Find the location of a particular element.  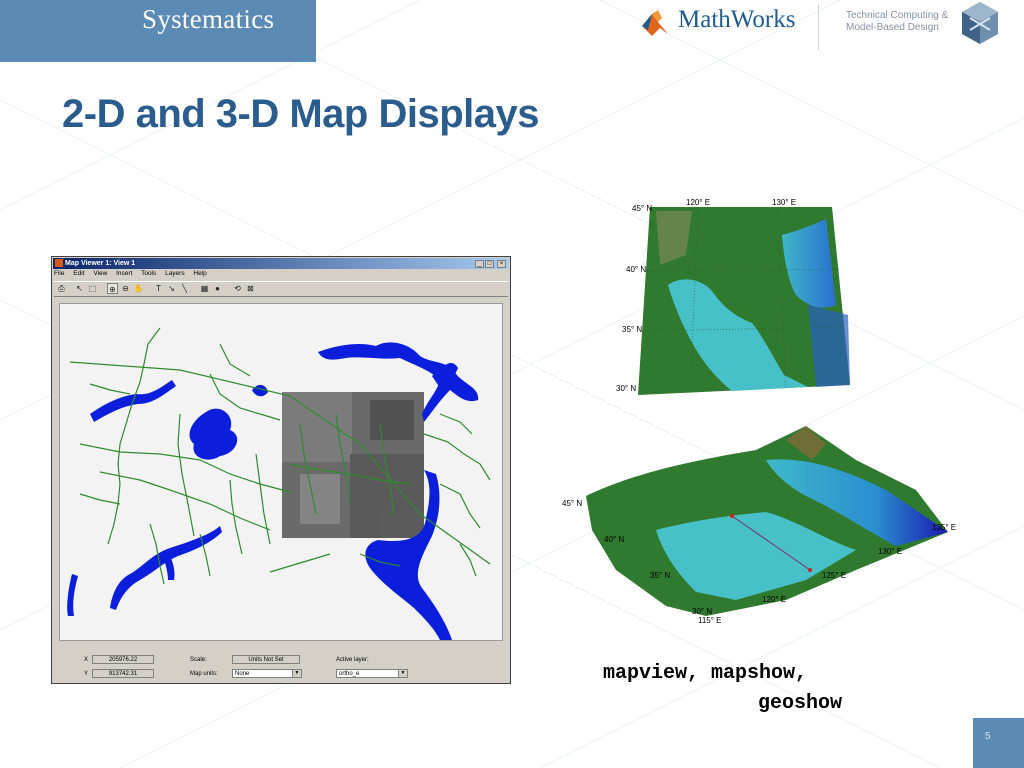

scale-label: Scale: is located at coordinates (198, 660).